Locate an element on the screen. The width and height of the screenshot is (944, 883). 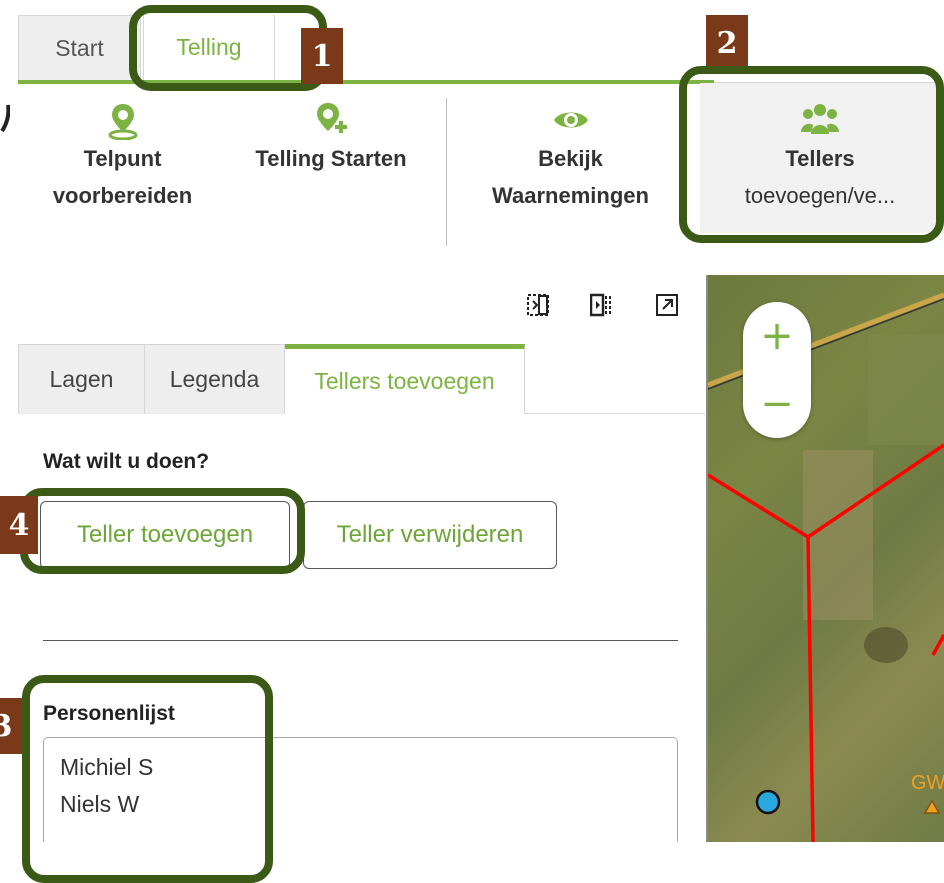
bekijk-waarnemingen-button: Bekijk Waarnemingen is located at coordinates (570, 157).